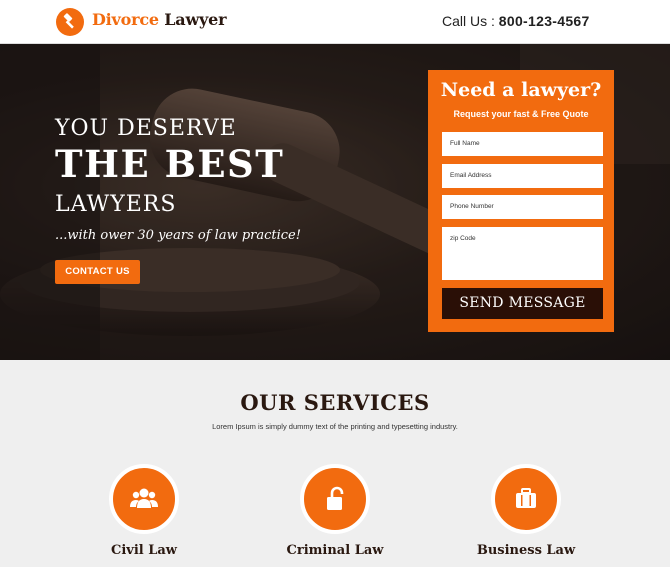  I want to click on logo-word-1: Divorce, so click(125, 19).